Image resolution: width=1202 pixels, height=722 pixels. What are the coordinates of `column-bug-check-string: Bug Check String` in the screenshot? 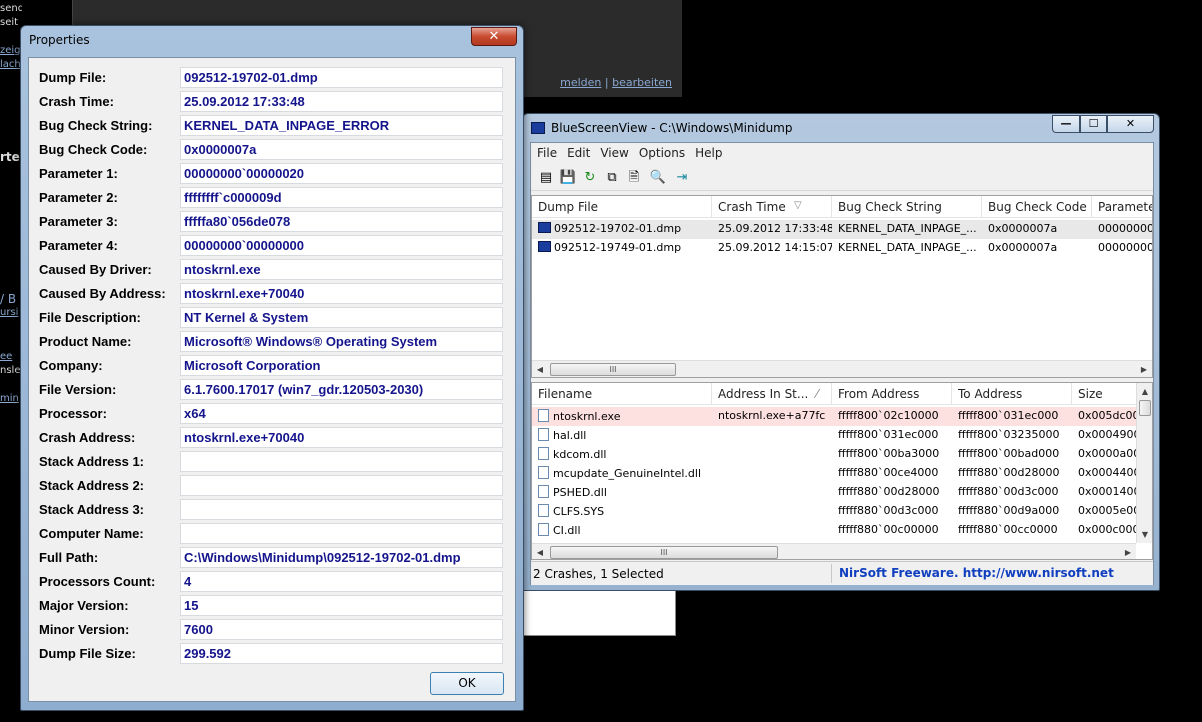 It's located at (907, 207).